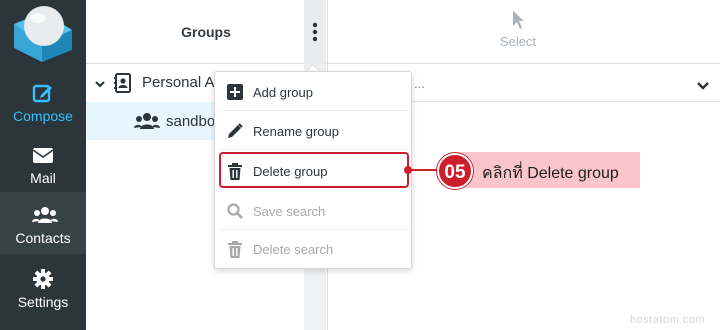 The image size is (720, 330). What do you see at coordinates (668, 320) in the screenshot?
I see `watermark: hostatom.com` at bounding box center [668, 320].